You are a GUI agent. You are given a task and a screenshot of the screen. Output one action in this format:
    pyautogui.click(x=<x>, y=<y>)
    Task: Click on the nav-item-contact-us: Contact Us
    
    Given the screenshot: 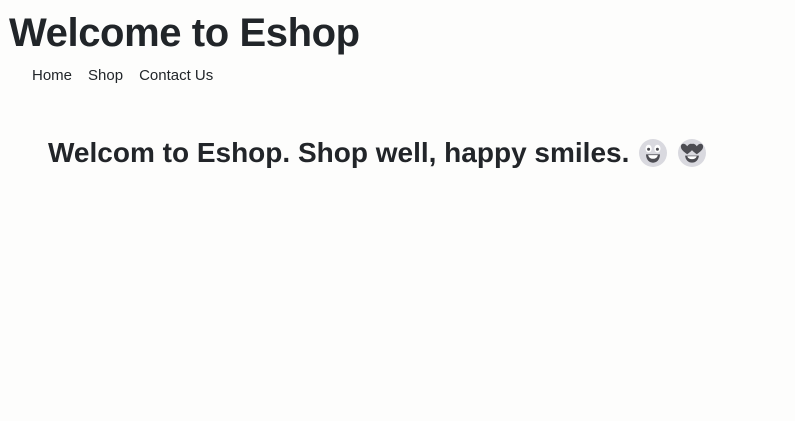 What is the action you would take?
    pyautogui.click(x=176, y=76)
    